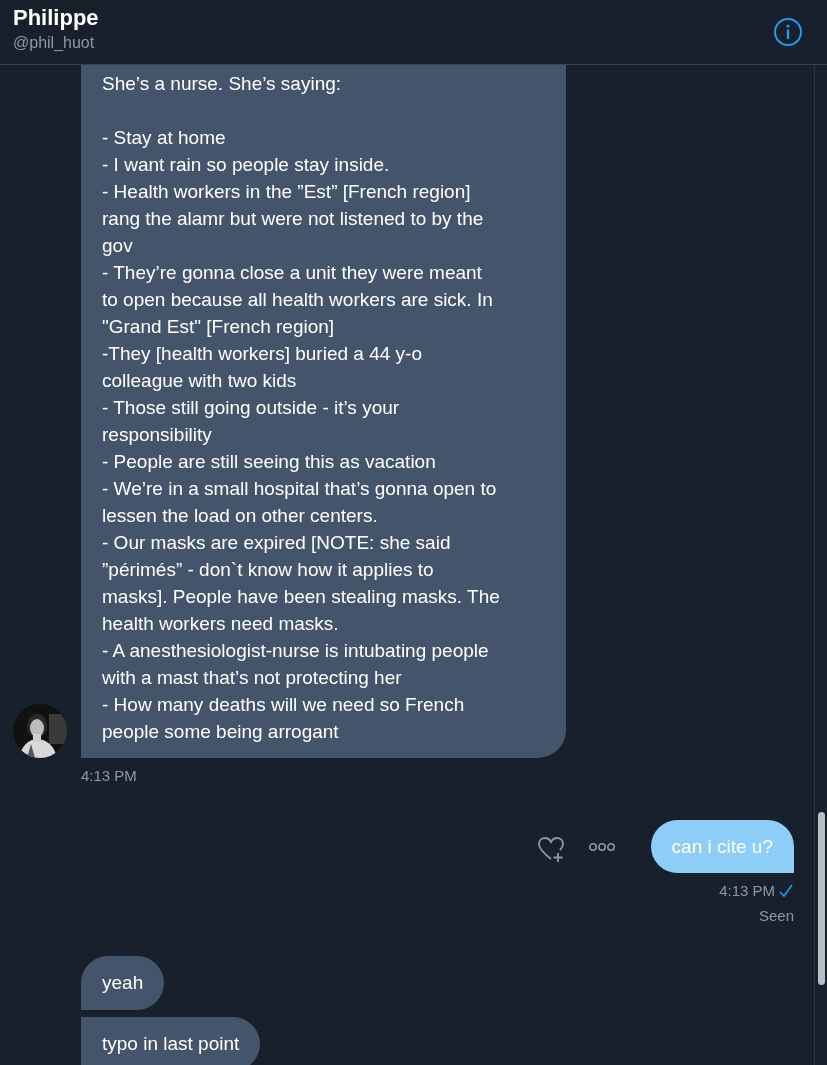 The image size is (827, 1065). Describe the element at coordinates (300, 489) in the screenshot. I see `message-text: - We’re in a small hospital that’s gonna open to` at that location.